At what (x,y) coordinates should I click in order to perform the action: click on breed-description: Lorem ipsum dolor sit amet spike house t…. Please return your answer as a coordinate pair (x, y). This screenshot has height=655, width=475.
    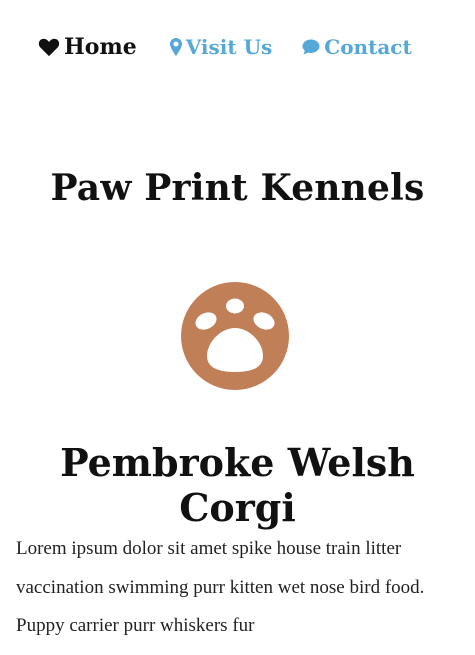
    Looking at the image, I should click on (220, 587).